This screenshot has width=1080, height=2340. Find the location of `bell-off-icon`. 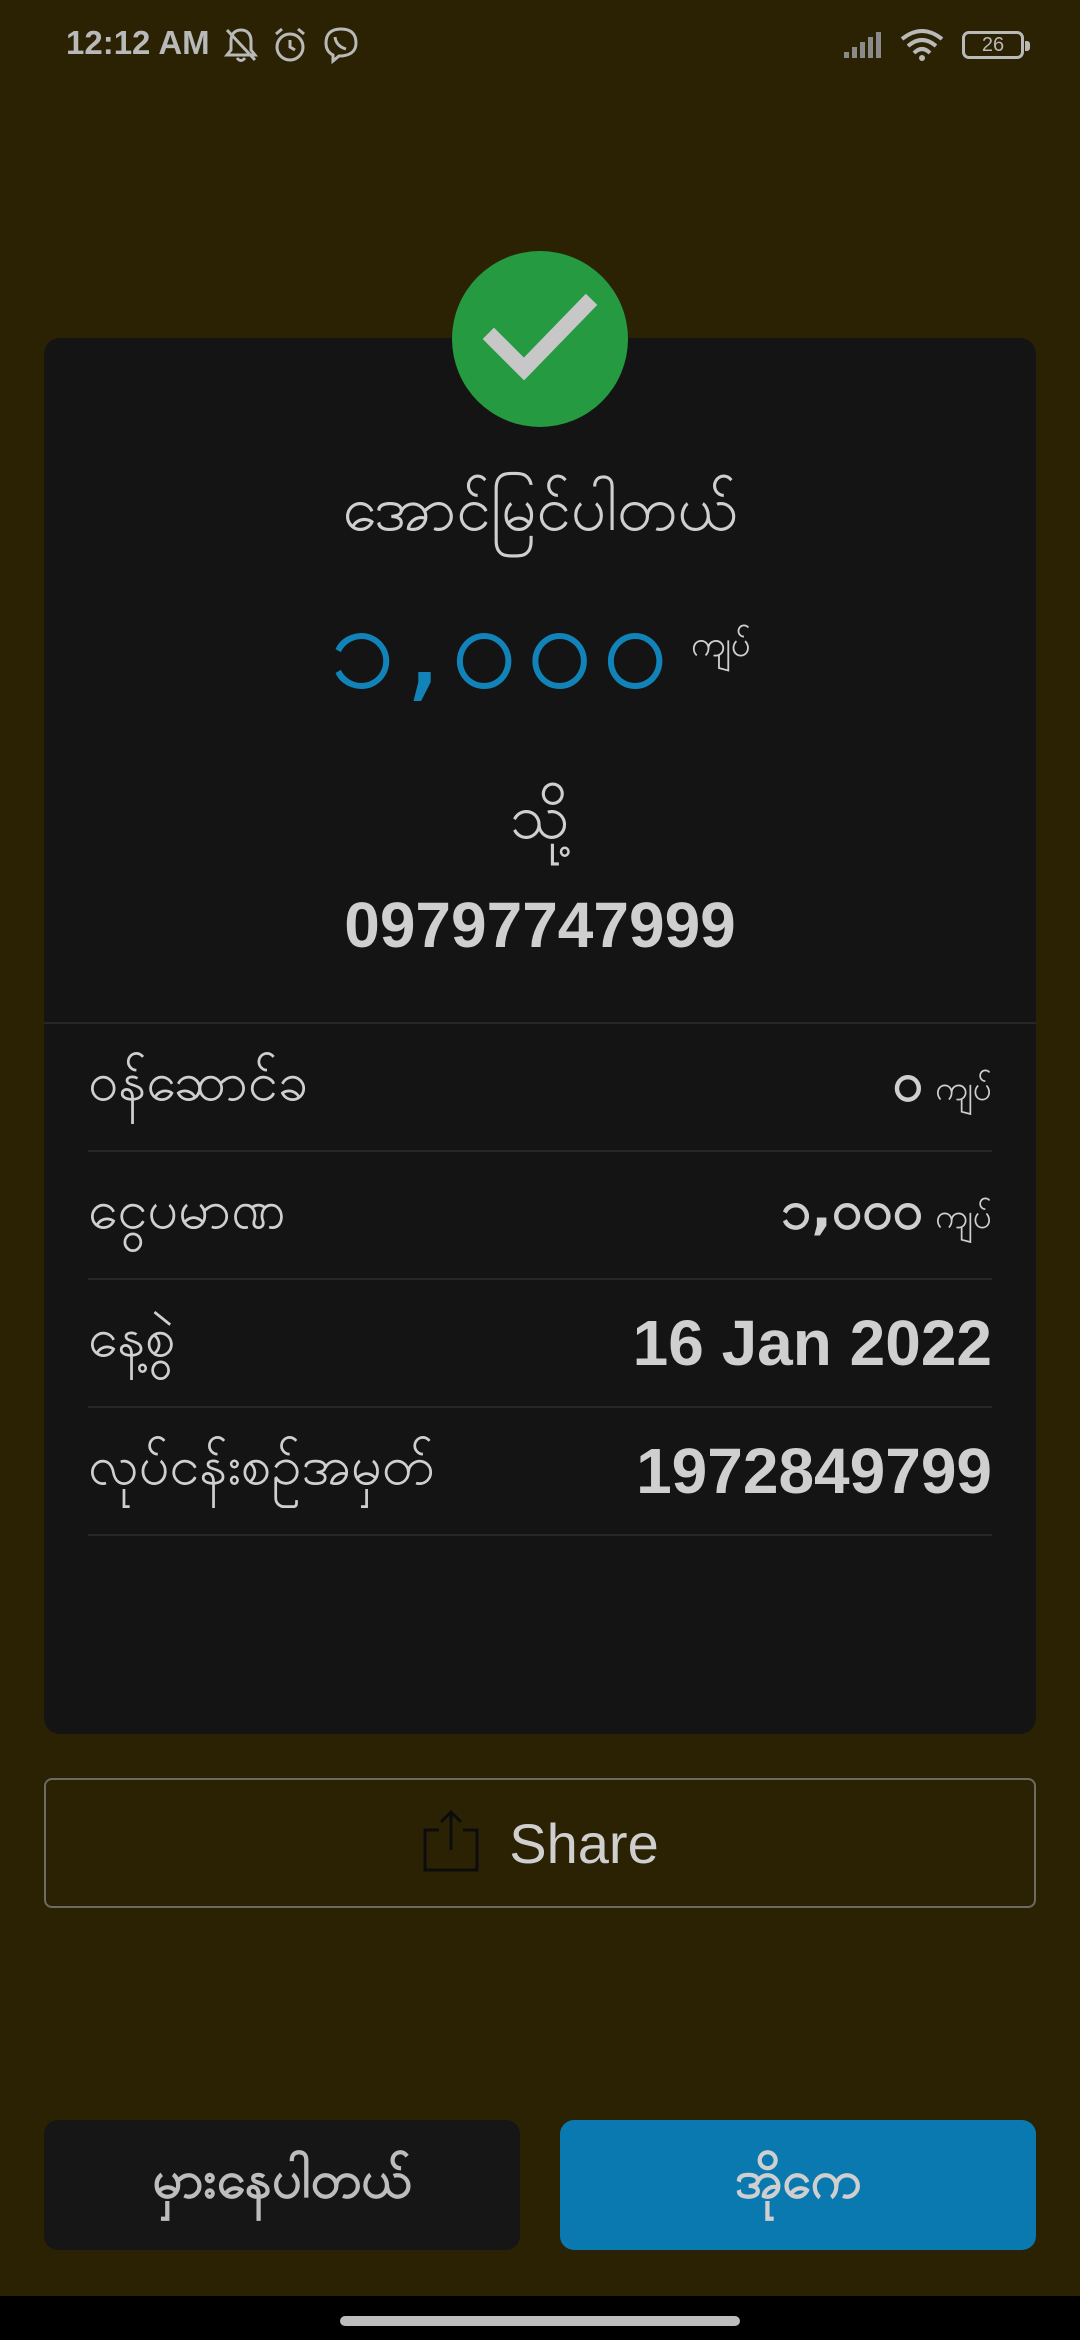

bell-off-icon is located at coordinates (241, 45).